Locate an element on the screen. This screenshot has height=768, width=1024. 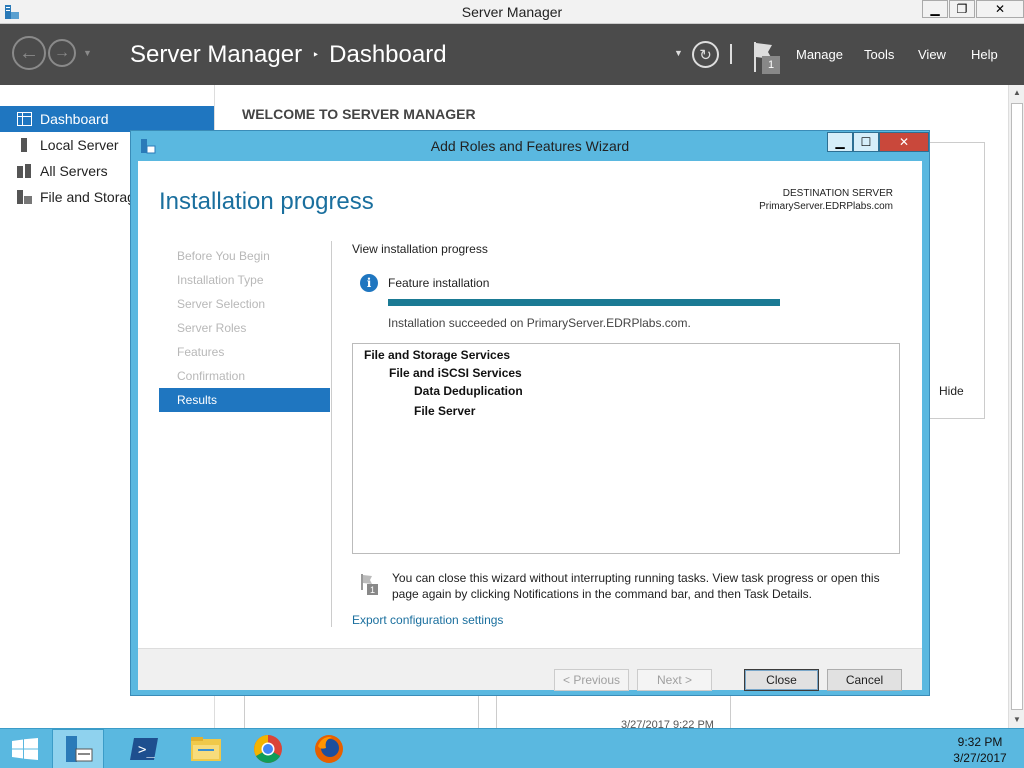
window-titlebar: Server Manager ▁ ❐ ✕ is located at coordinates (512, 12).